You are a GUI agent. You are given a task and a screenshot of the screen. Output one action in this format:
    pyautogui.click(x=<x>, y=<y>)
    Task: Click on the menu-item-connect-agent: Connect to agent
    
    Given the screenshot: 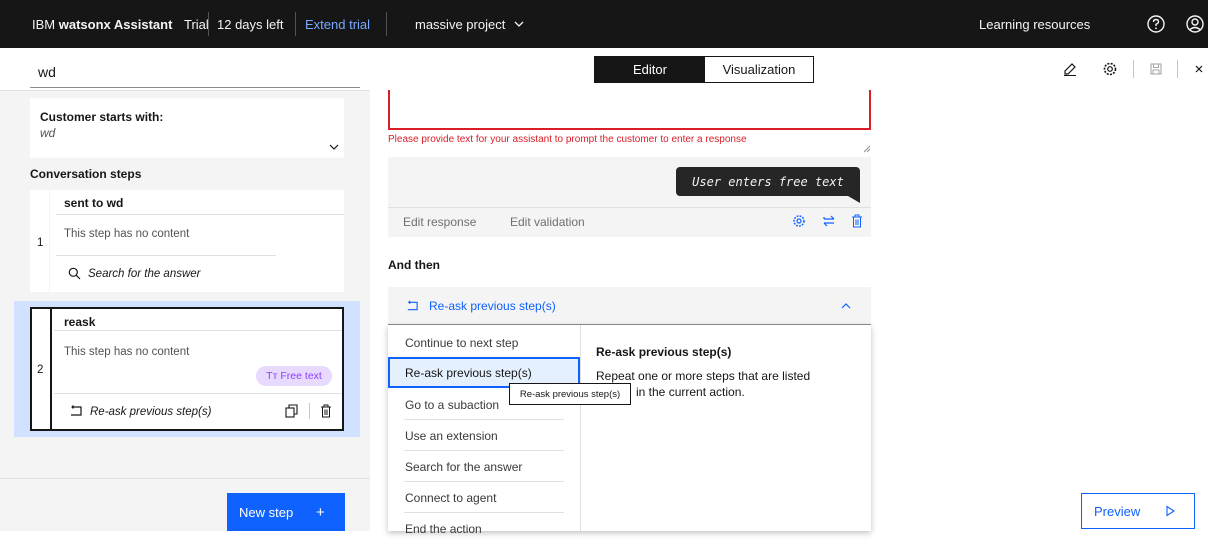 What is the action you would take?
    pyautogui.click(x=484, y=497)
    